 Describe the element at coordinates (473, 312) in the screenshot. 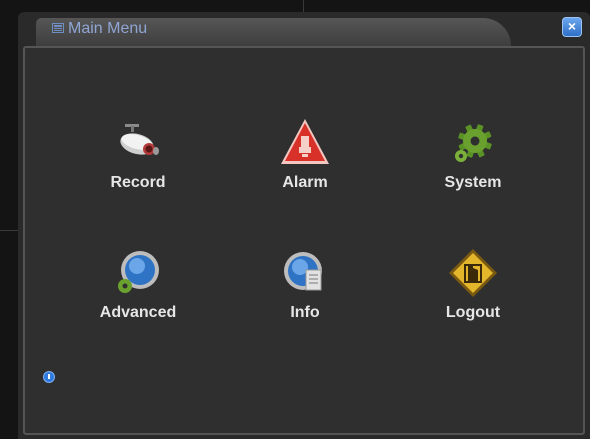

I see `menu-label-logout: Logout` at that location.